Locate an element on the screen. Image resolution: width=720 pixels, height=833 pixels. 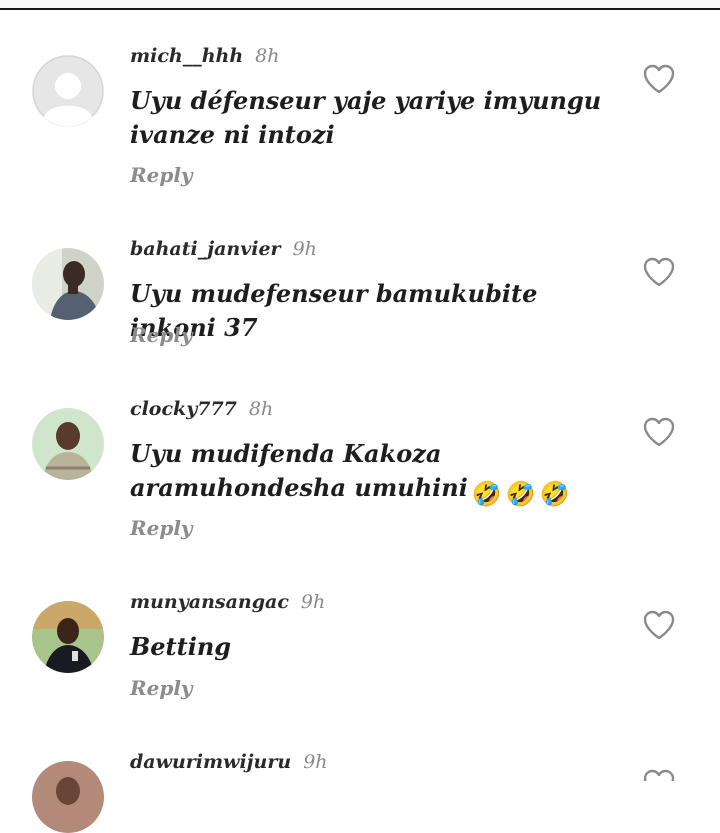
comment-header: munyansangac 9h is located at coordinates (227, 602).